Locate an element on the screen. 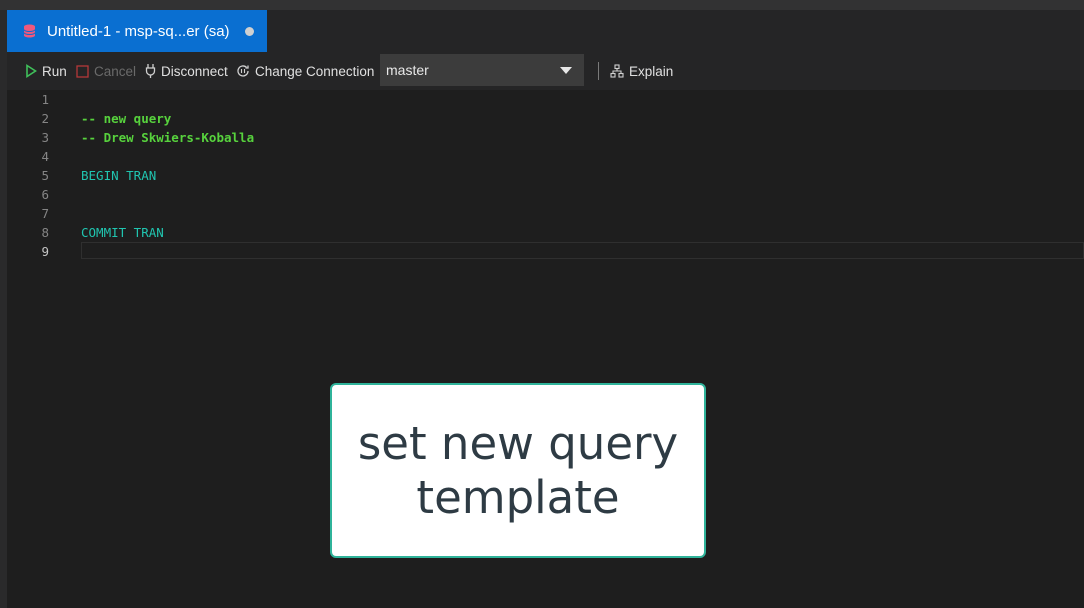 The width and height of the screenshot is (1084, 608). code-line: 5 BEGIN TRAN is located at coordinates (545, 175).